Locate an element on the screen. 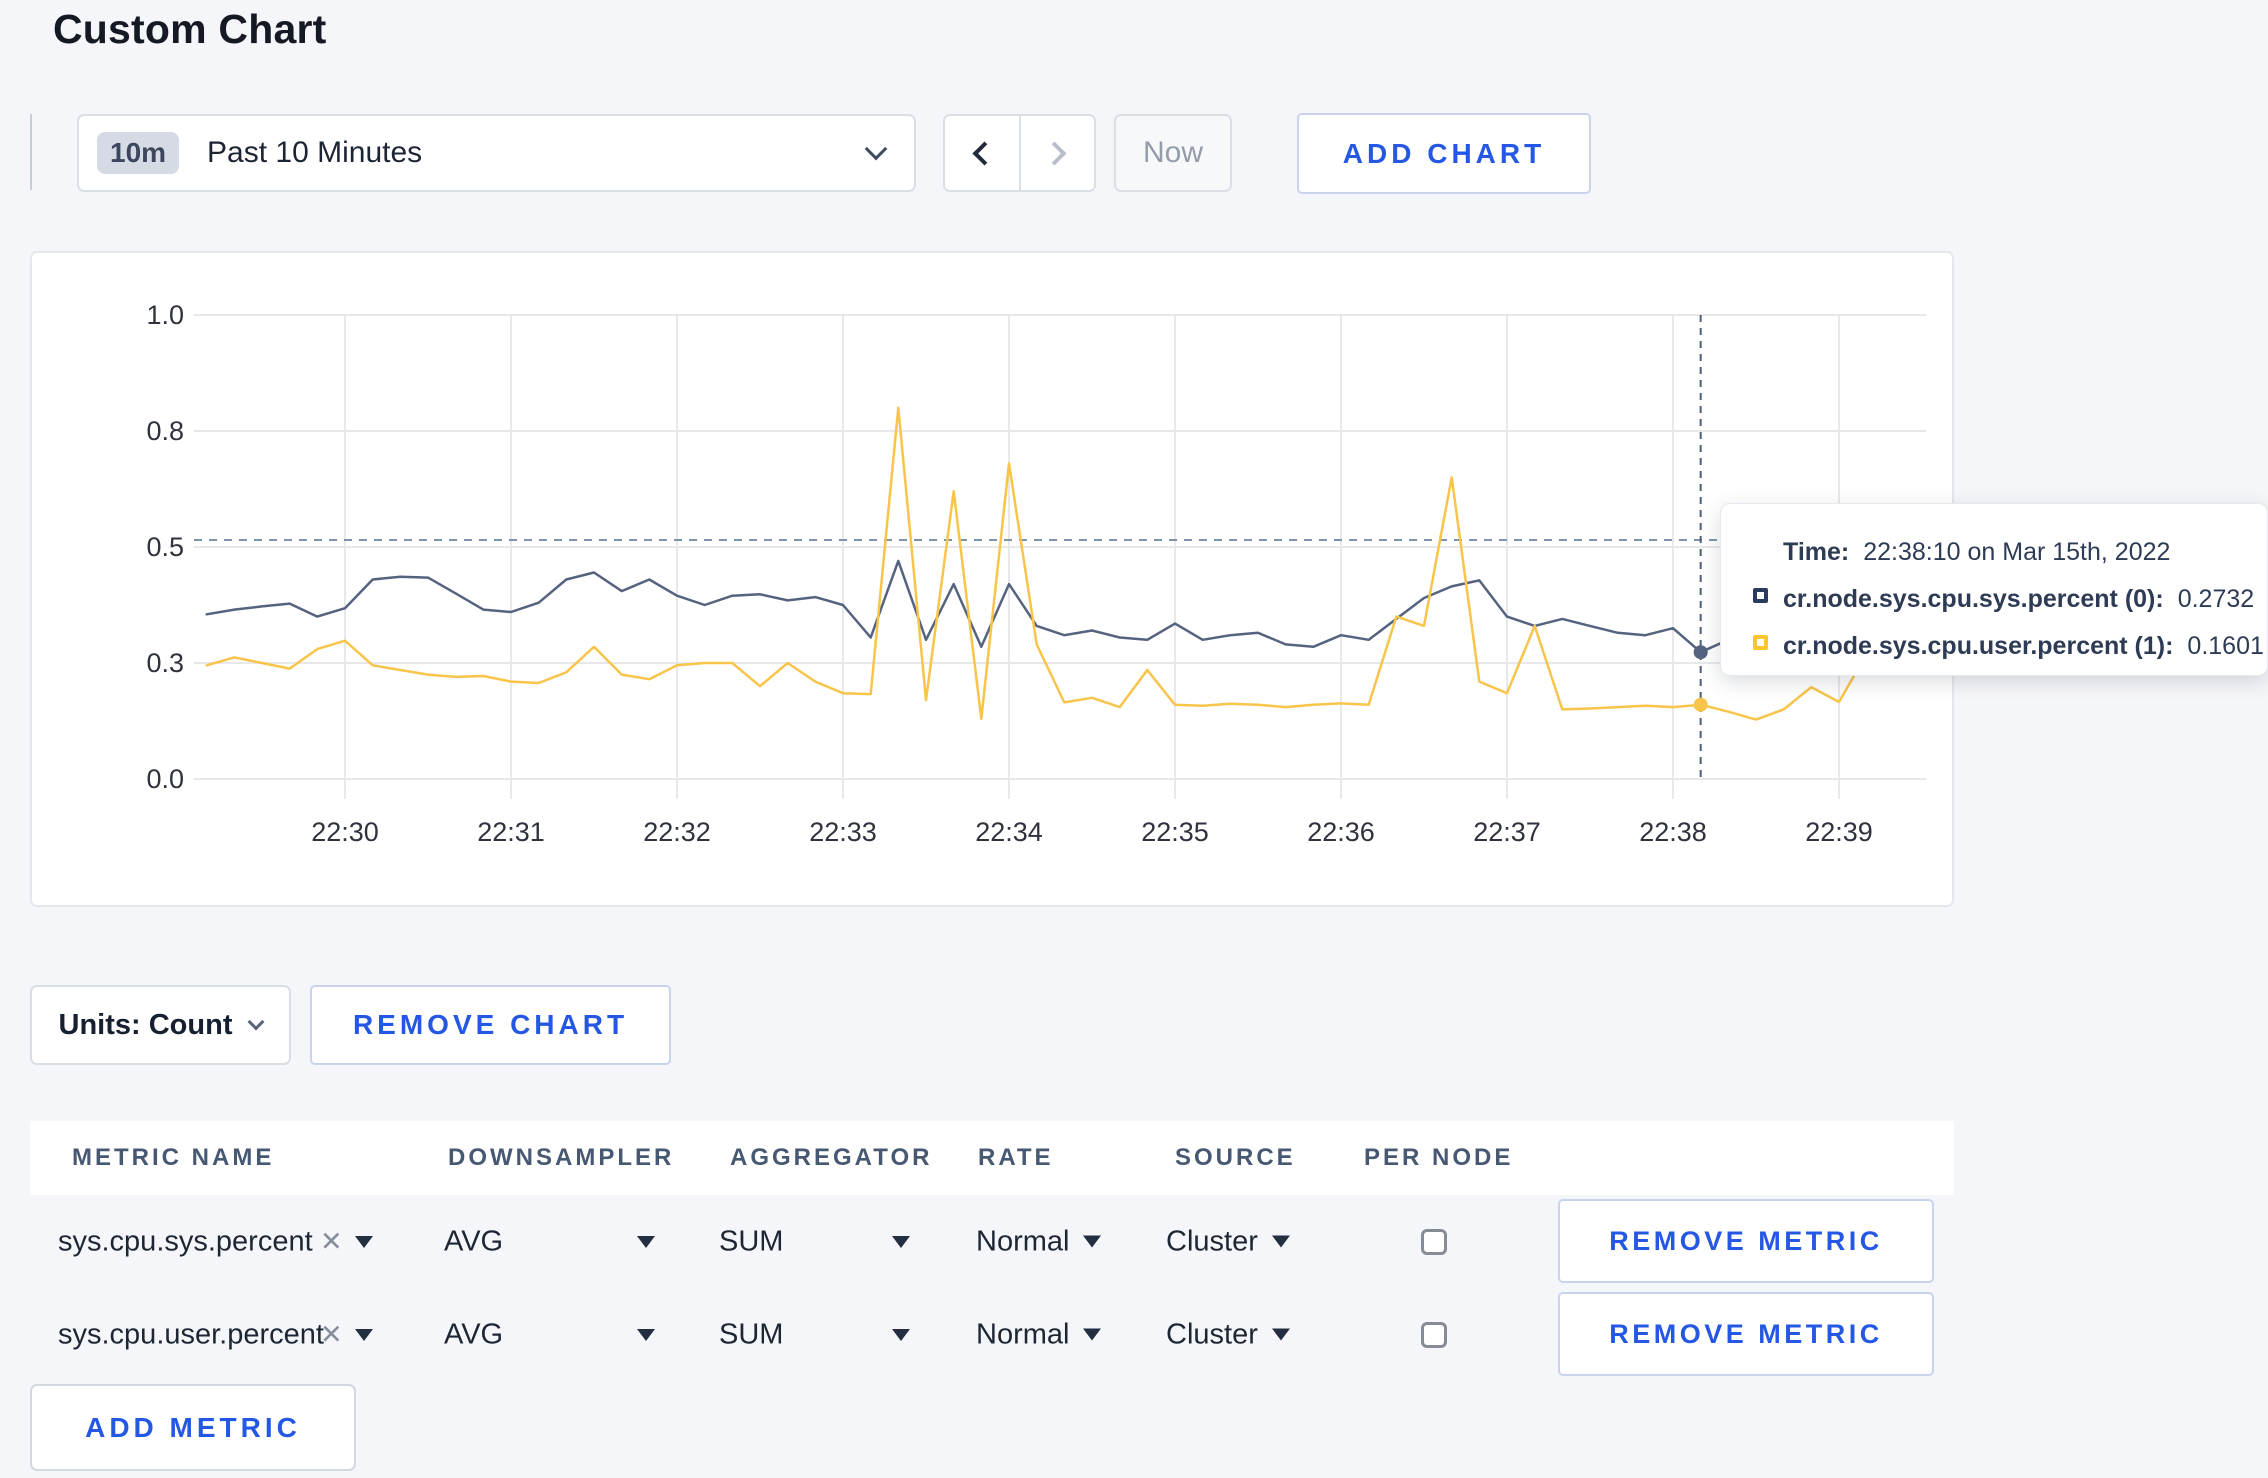  toolbar-divider is located at coordinates (31, 152).